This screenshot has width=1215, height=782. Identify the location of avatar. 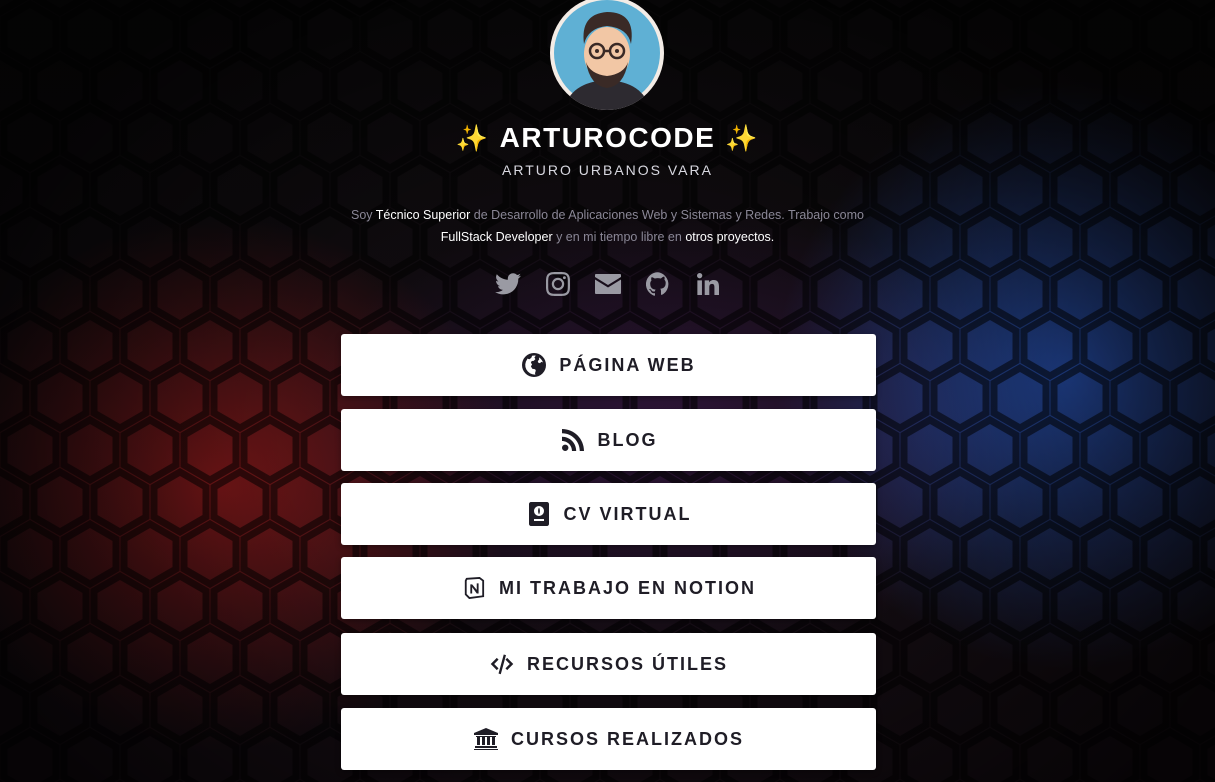
(607, 55).